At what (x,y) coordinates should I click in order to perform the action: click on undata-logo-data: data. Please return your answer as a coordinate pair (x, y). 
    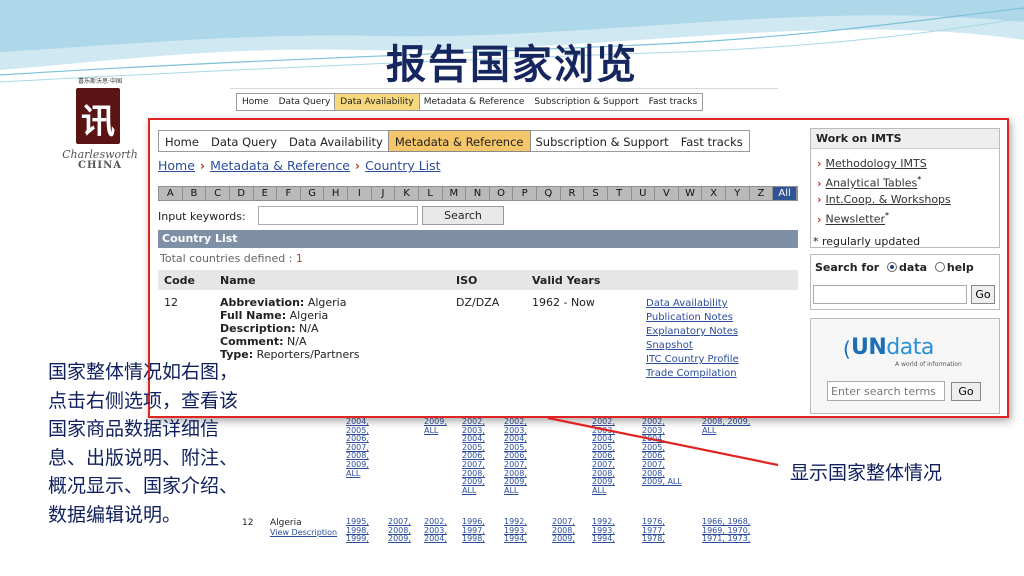
    Looking at the image, I should click on (910, 347).